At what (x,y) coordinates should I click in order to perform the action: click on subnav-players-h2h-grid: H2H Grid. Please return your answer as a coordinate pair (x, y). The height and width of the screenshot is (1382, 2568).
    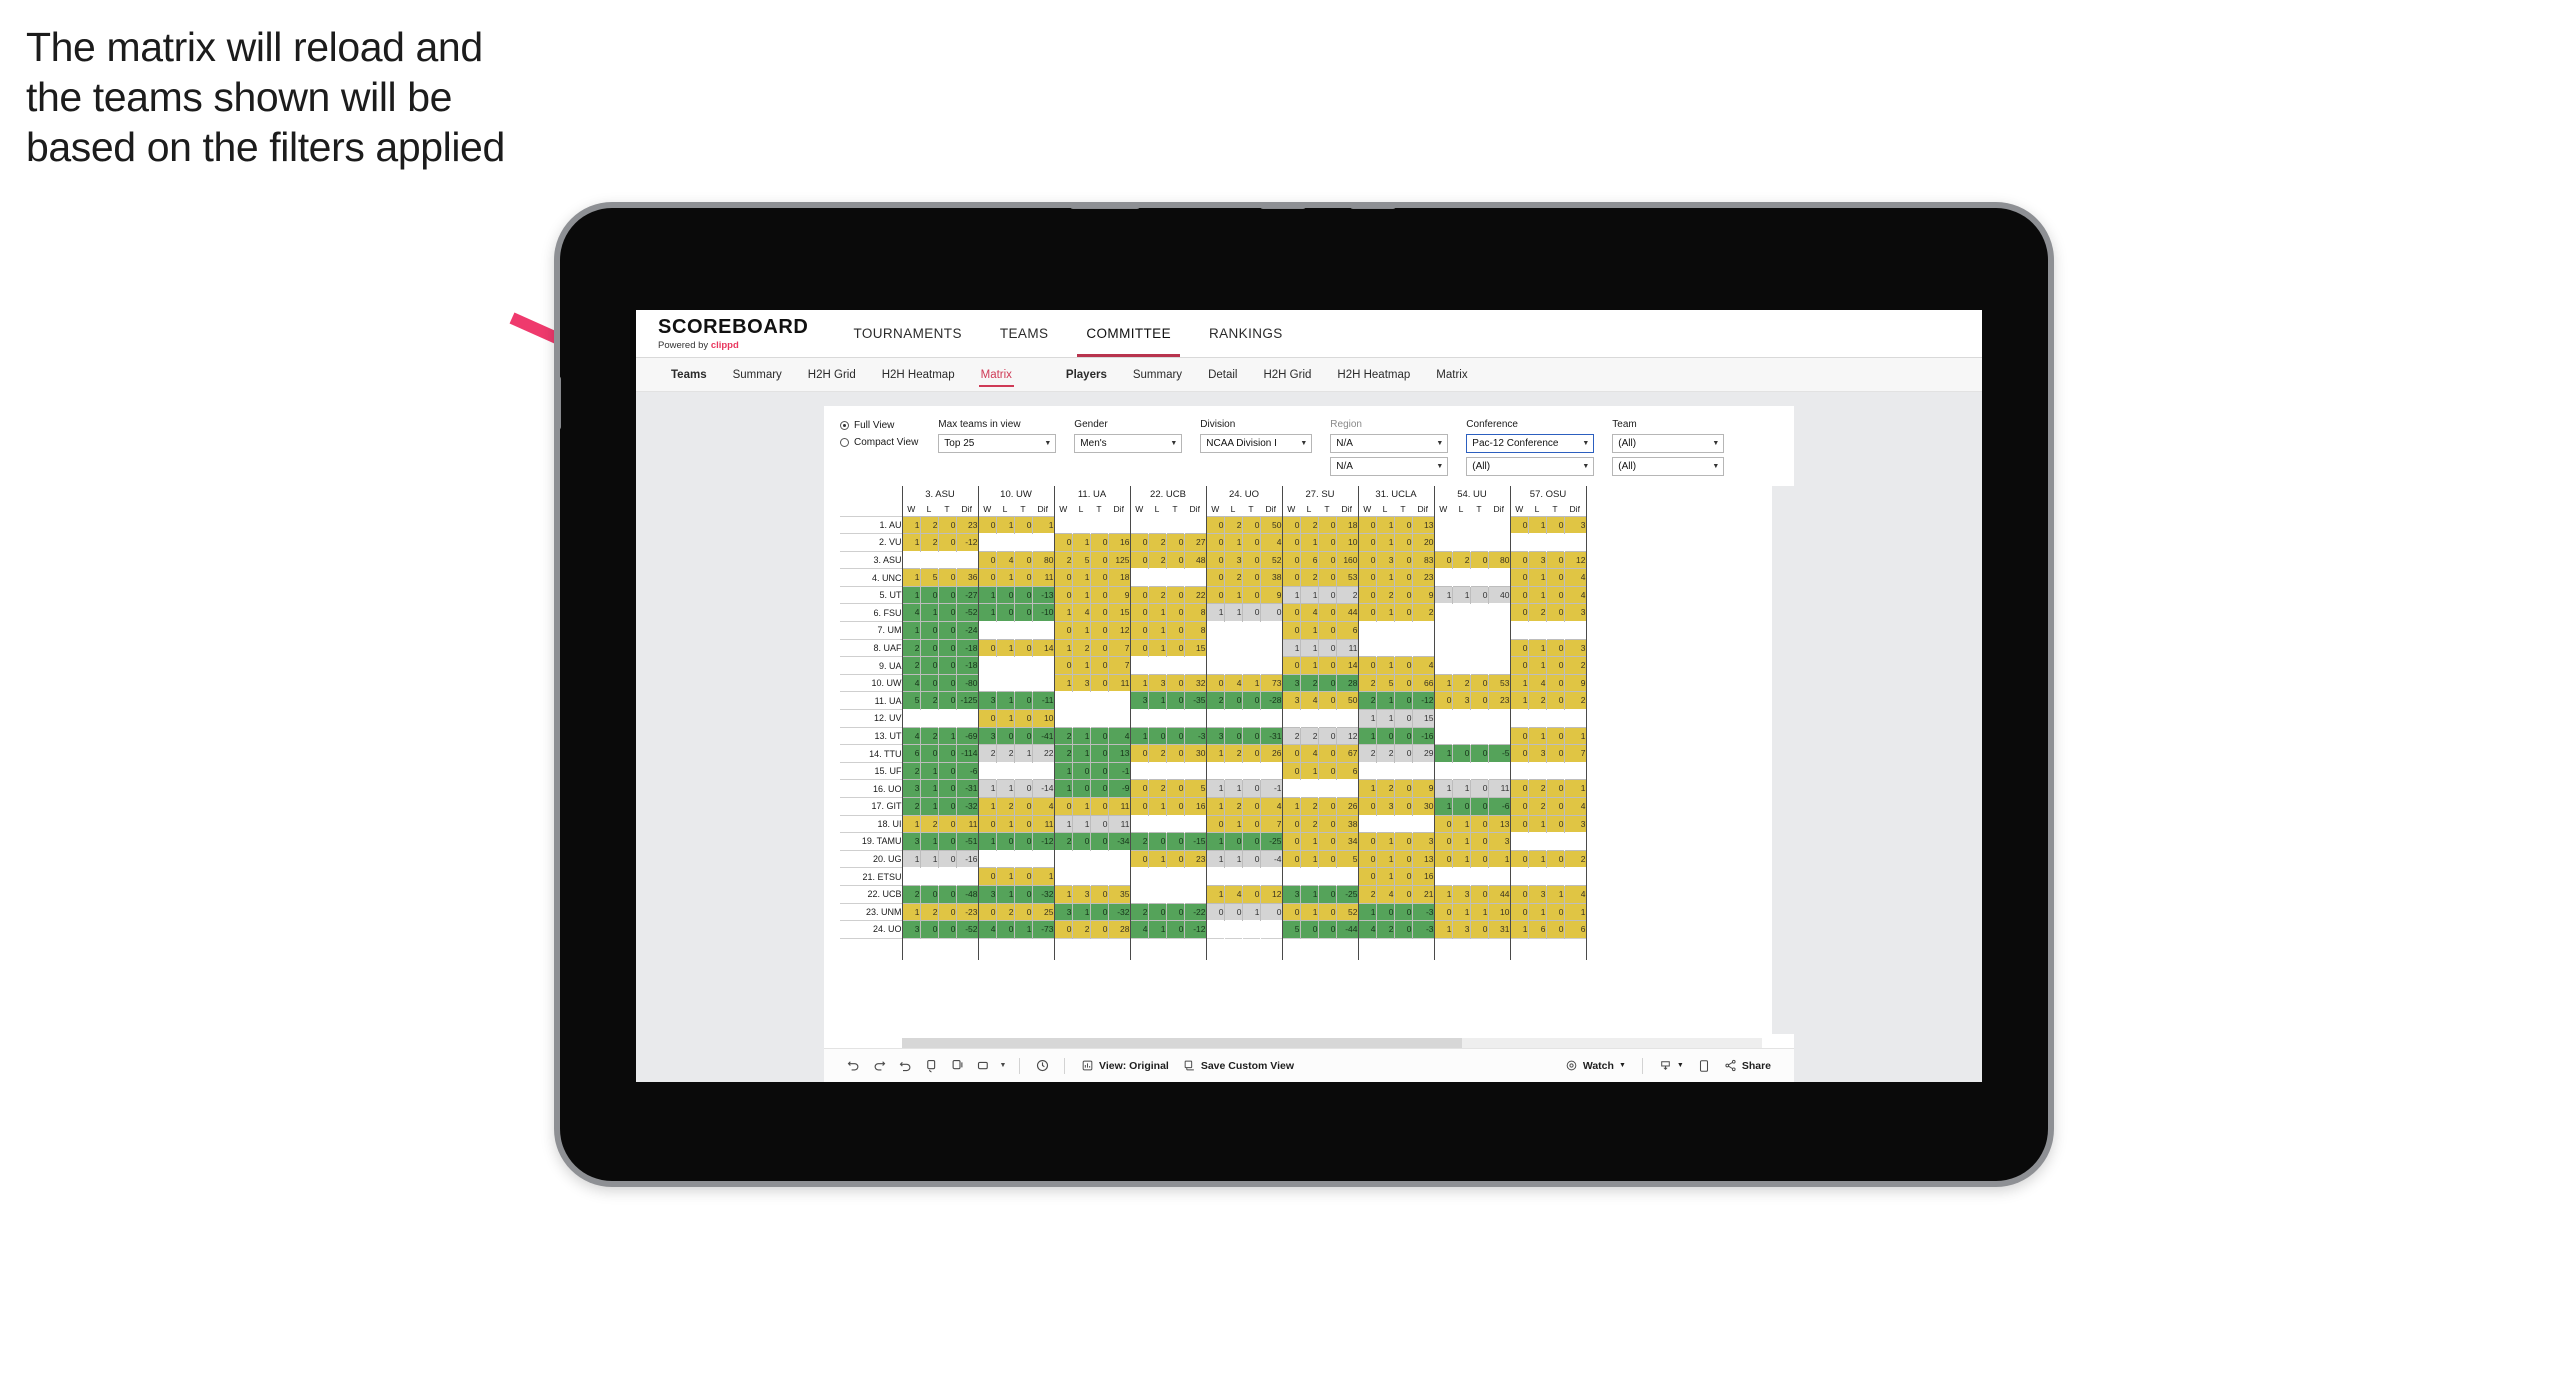
    Looking at the image, I should click on (1287, 374).